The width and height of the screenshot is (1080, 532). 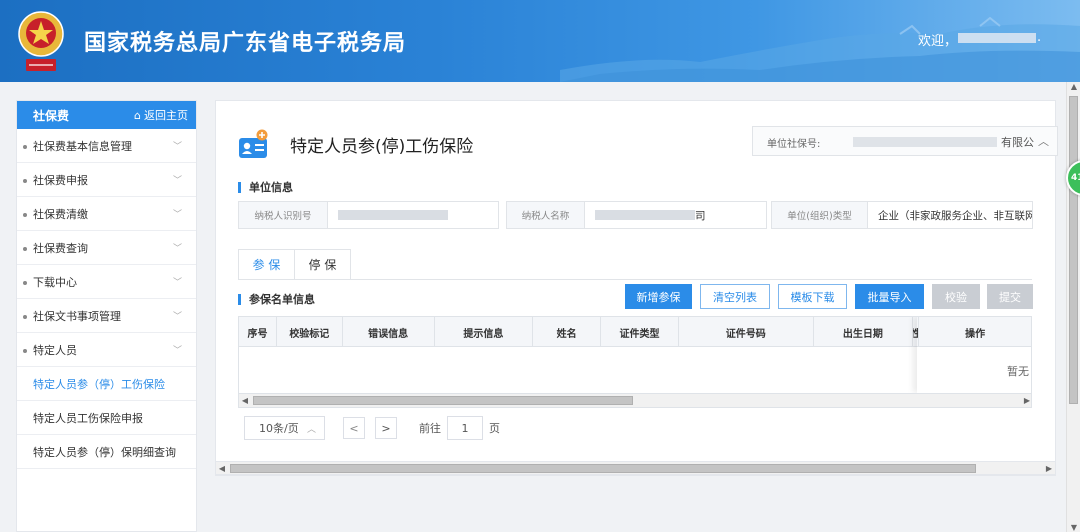 I want to click on pagination: 10条/页 ︿ < > 前往 1 页, so click(x=372, y=428).